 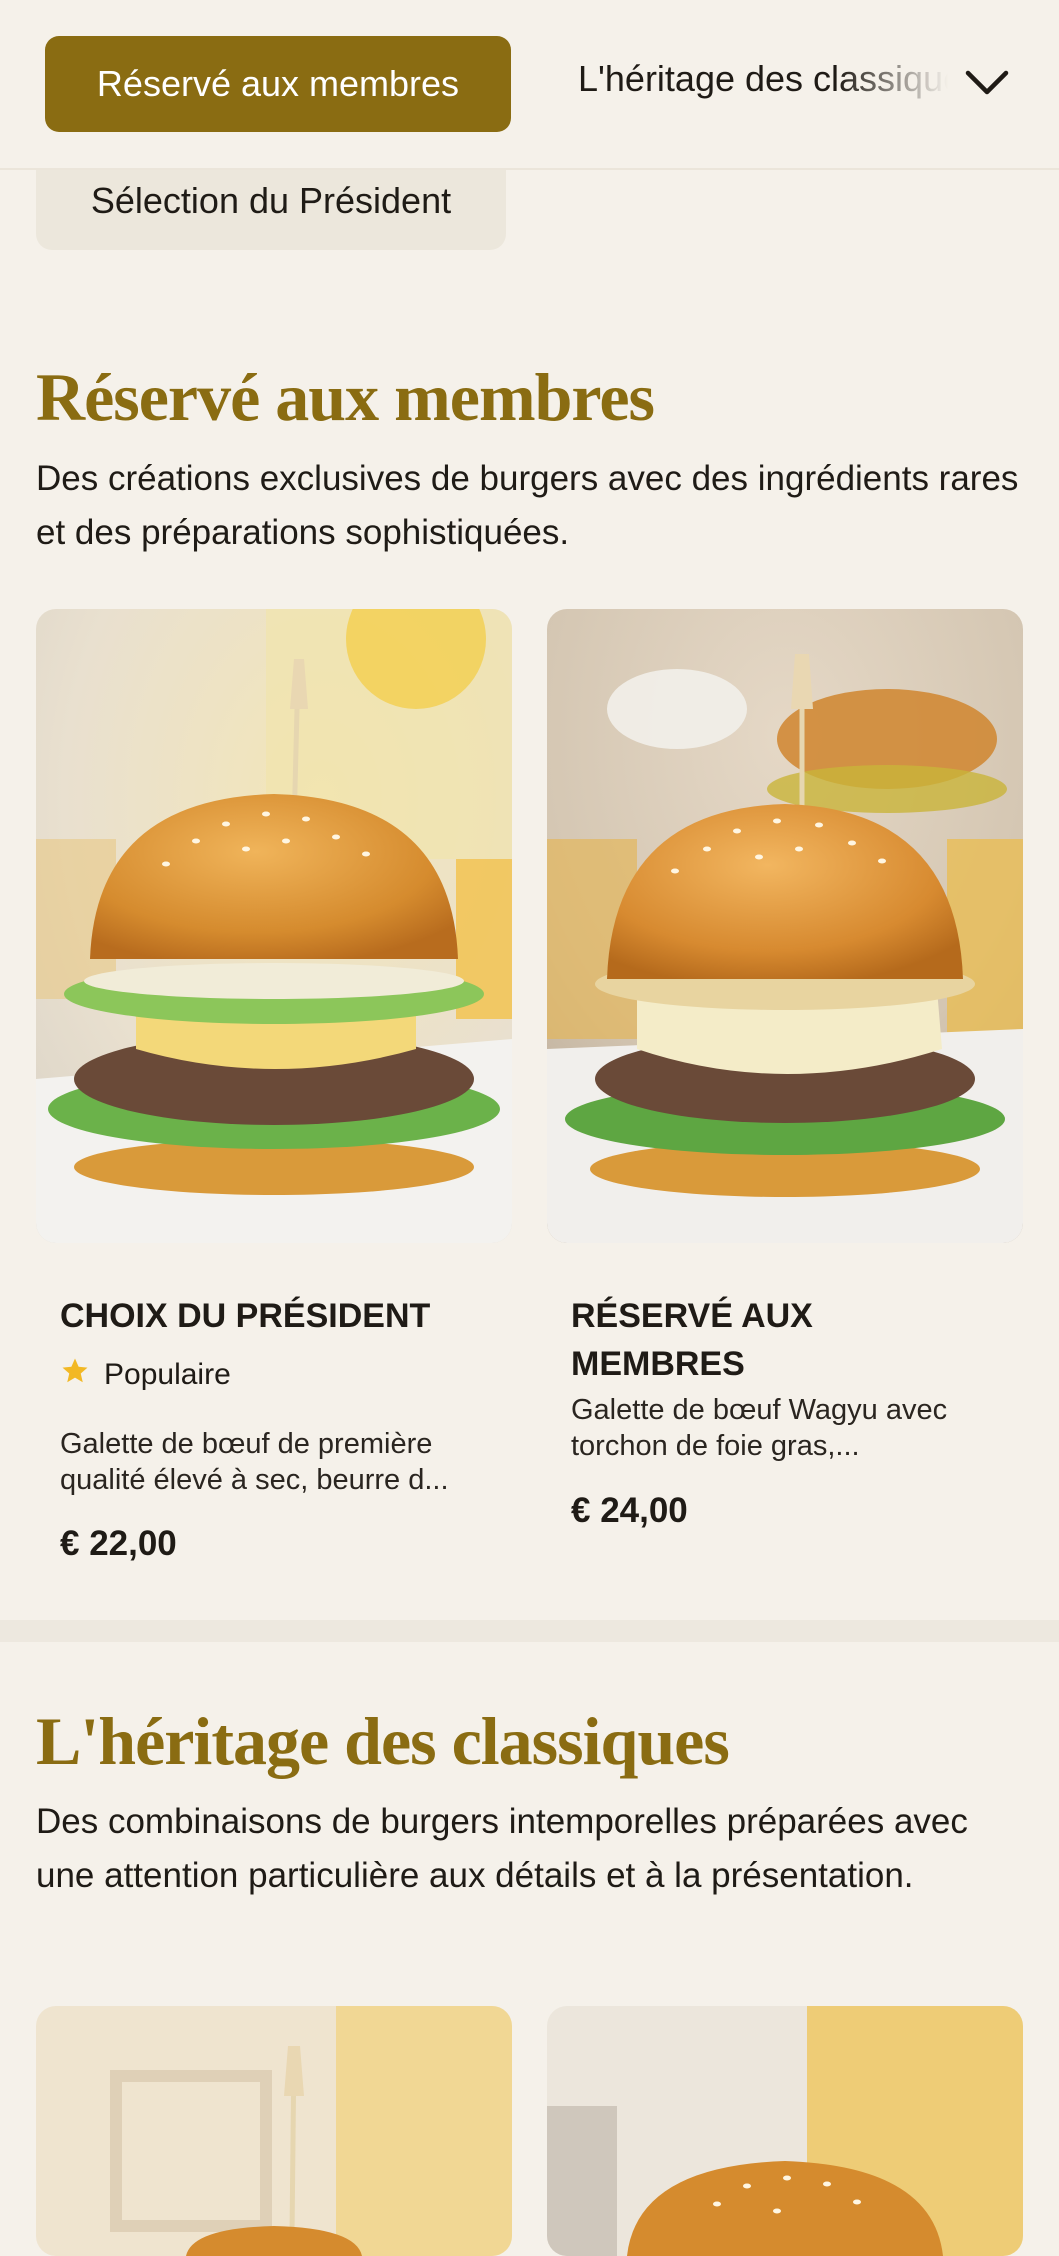 I want to click on item-title: RÉSERVÉ AUX MEMBRES, so click(x=721, y=1340).